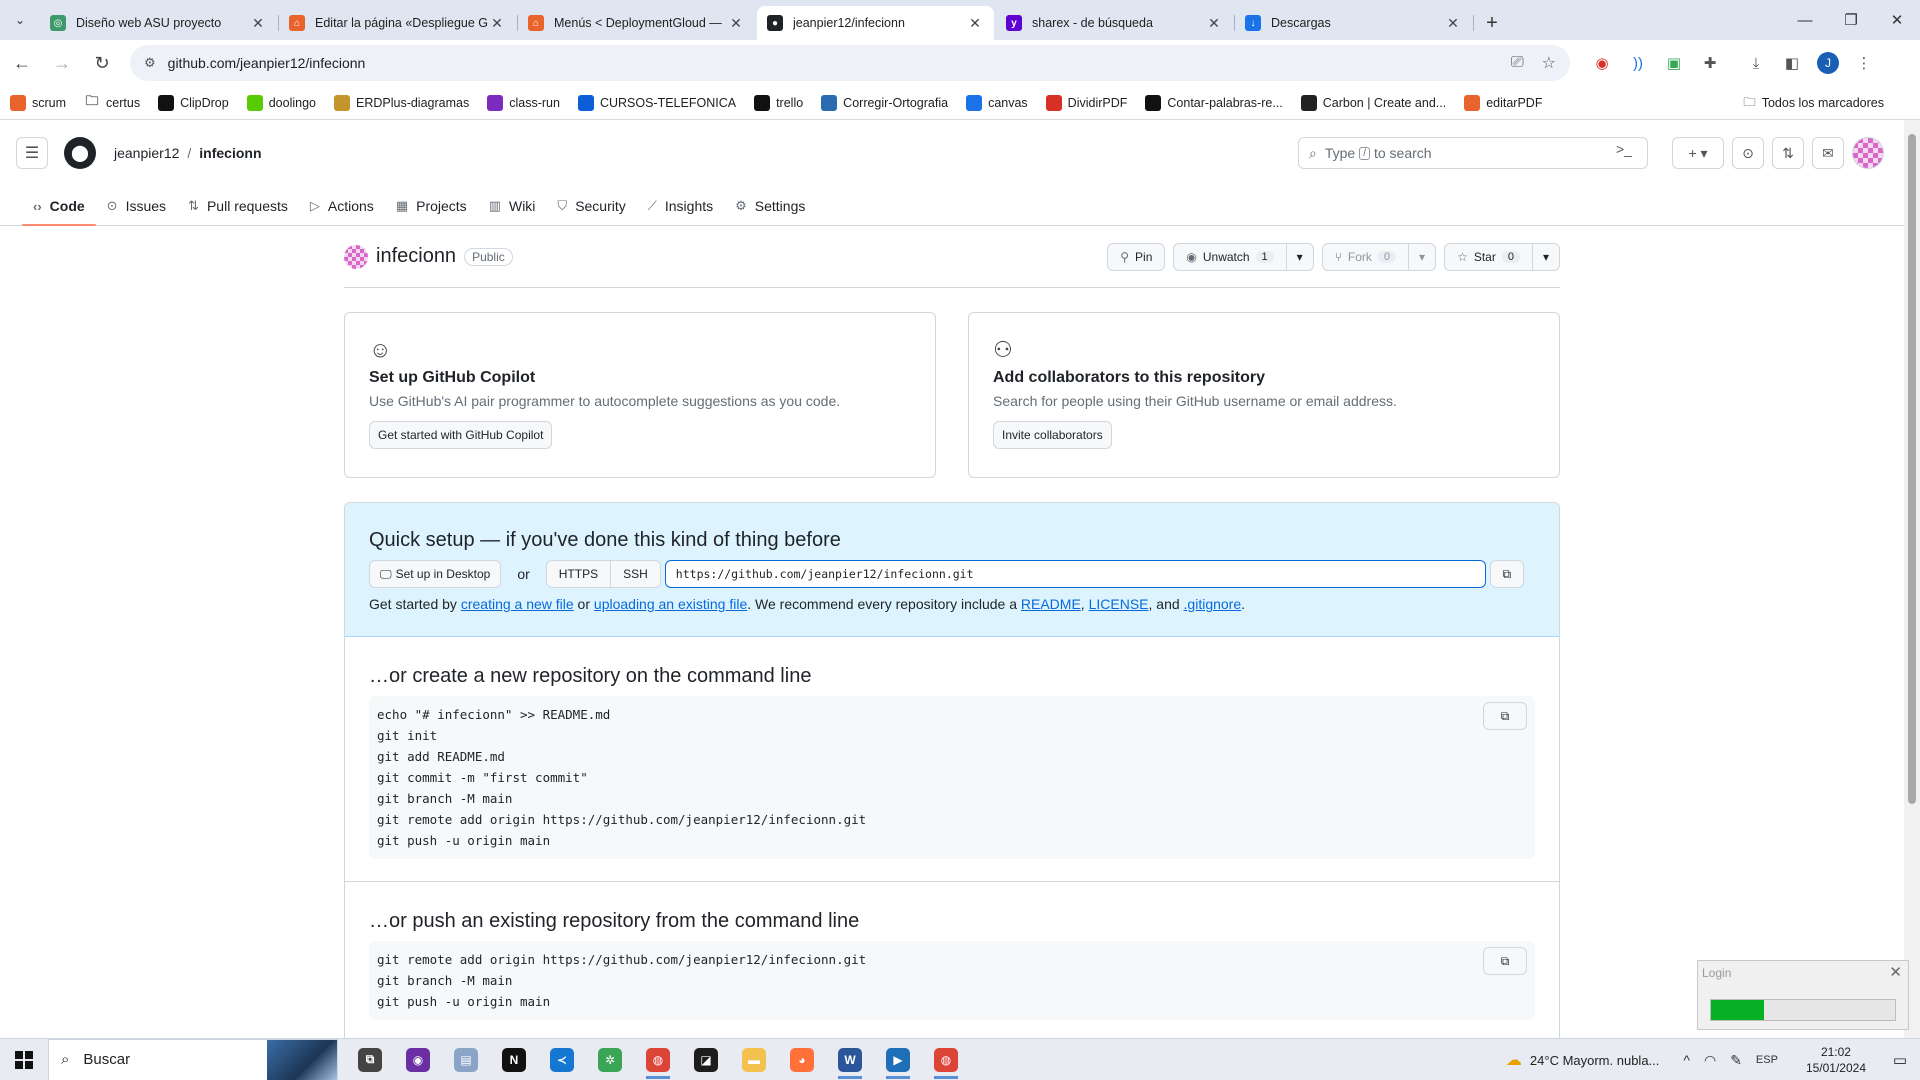 This screenshot has height=1080, width=1920. I want to click on clock: 21:02 15/01/2024, so click(1836, 1060).